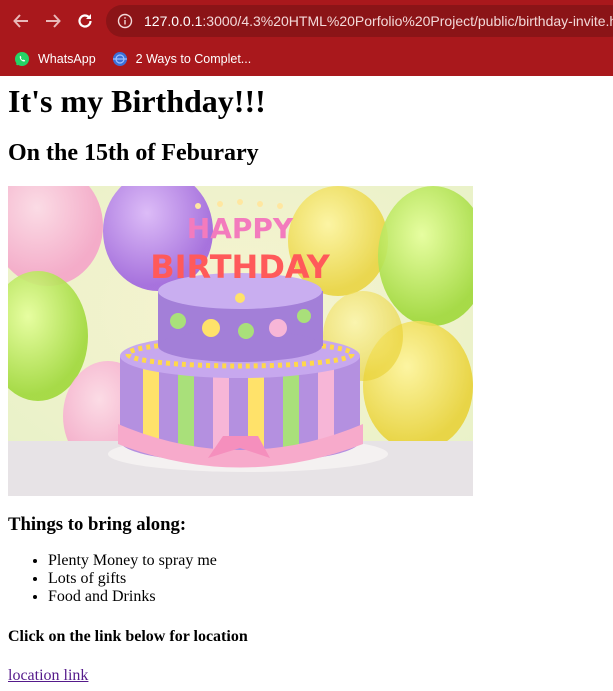 The image size is (613, 691). I want to click on back-button, so click(21, 21).